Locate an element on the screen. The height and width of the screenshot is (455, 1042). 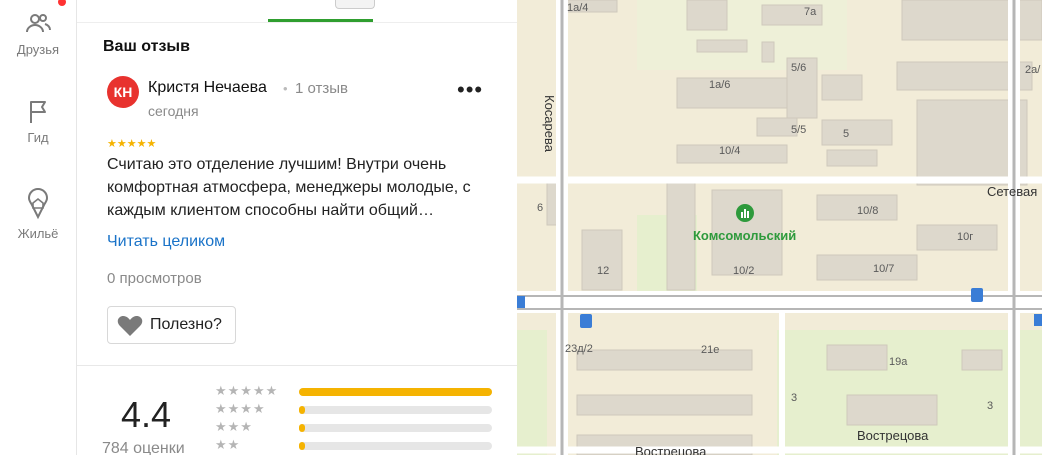
divider is located at coordinates (297, 365).